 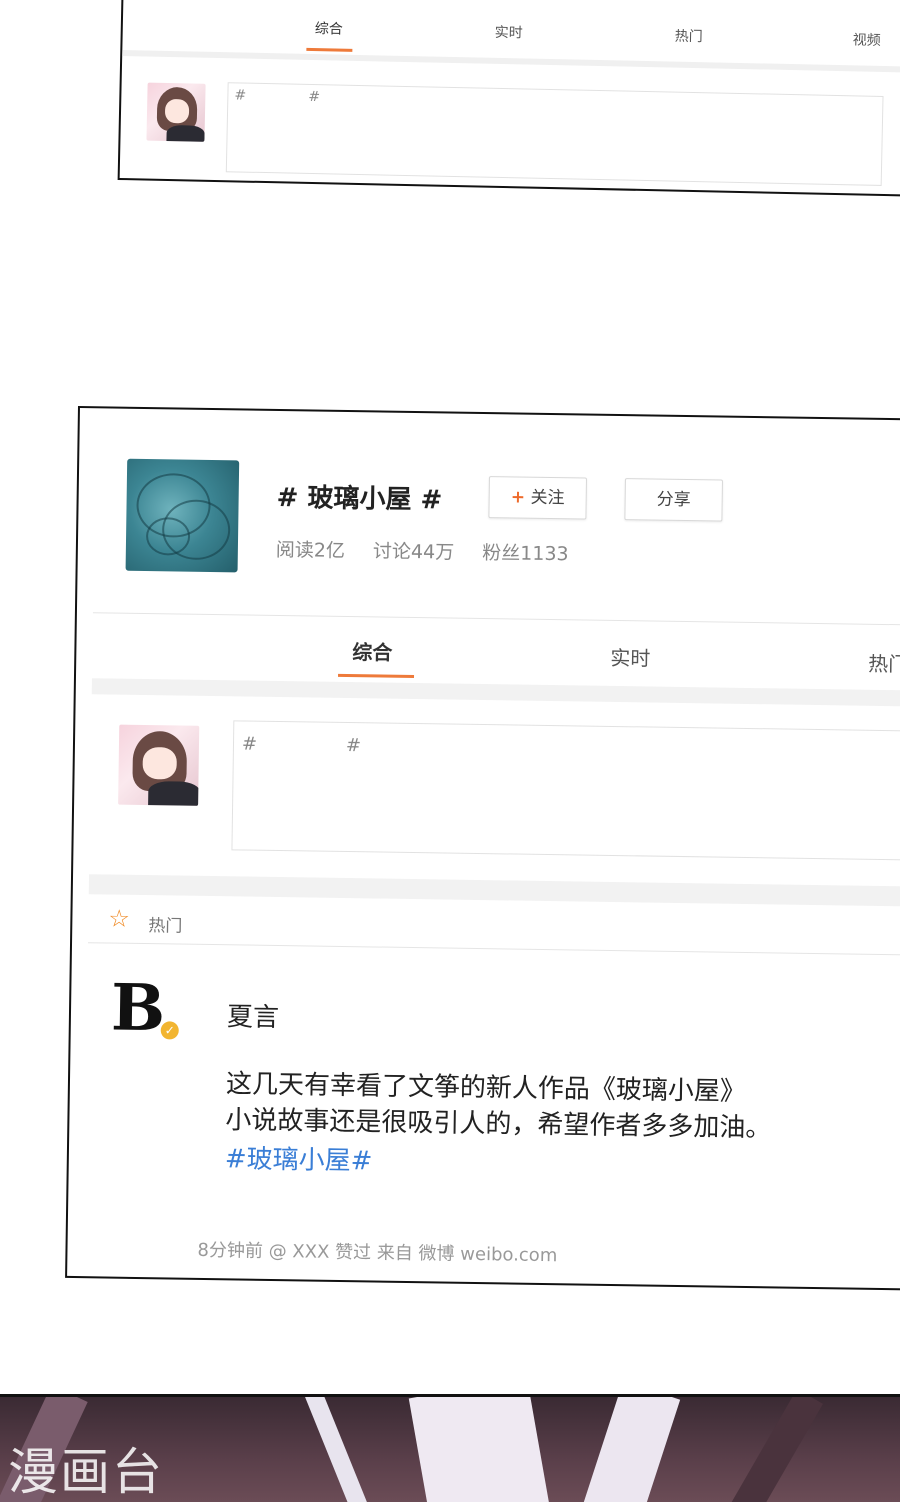 What do you see at coordinates (630, 657) in the screenshot?
I see `tab-realtime: 实时` at bounding box center [630, 657].